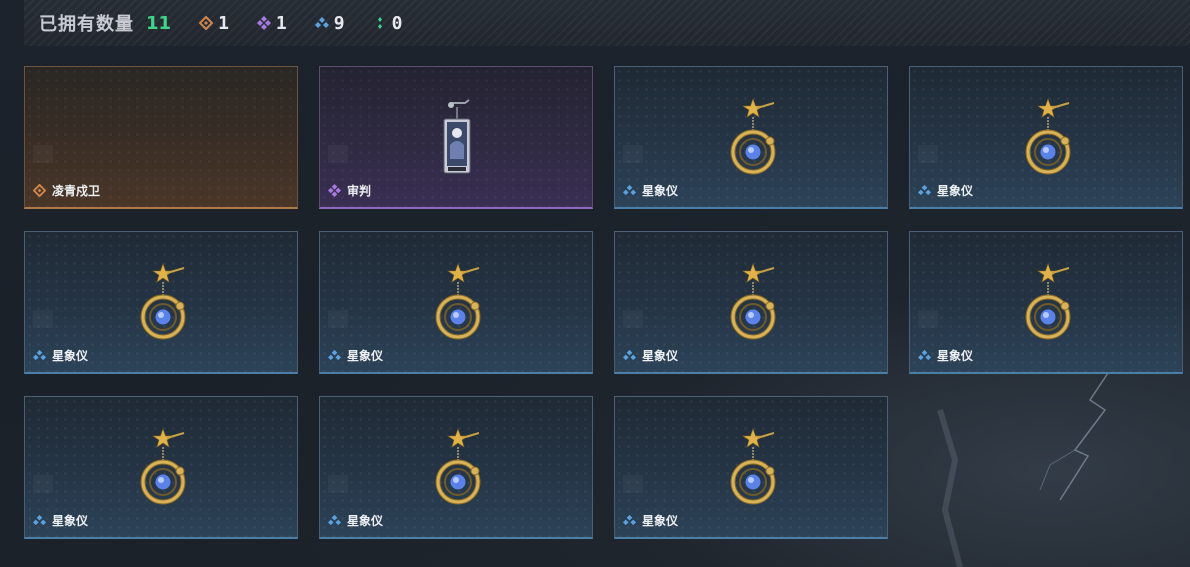 This screenshot has height=567, width=1190. Describe the element at coordinates (359, 191) in the screenshot. I see `item-name: 审判` at that location.